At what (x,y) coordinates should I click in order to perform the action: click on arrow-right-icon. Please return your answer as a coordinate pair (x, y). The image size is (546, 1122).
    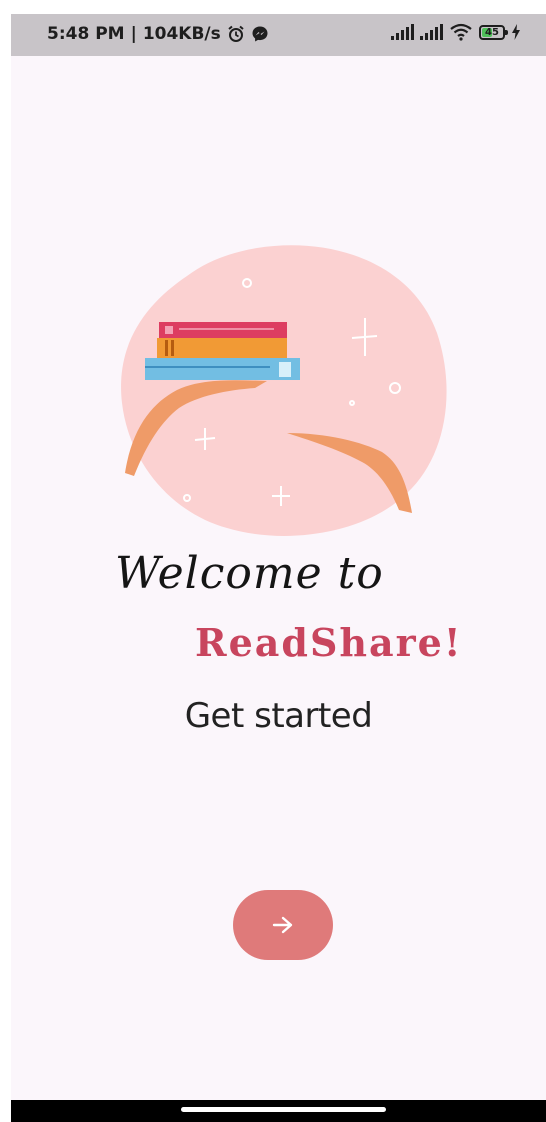
    Looking at the image, I should click on (282, 925).